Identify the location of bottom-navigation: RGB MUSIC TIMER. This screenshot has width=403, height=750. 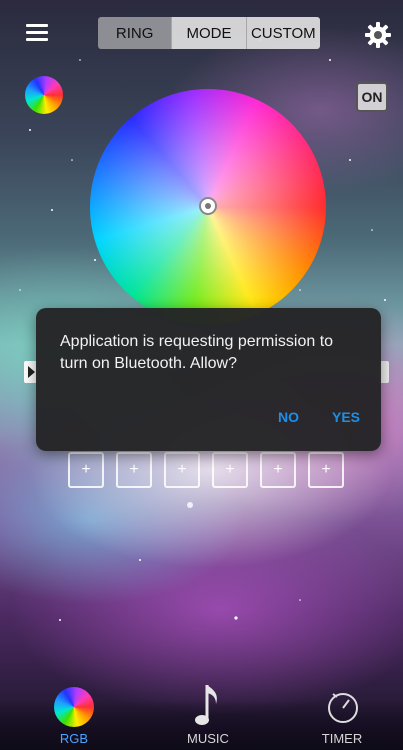
(201, 715).